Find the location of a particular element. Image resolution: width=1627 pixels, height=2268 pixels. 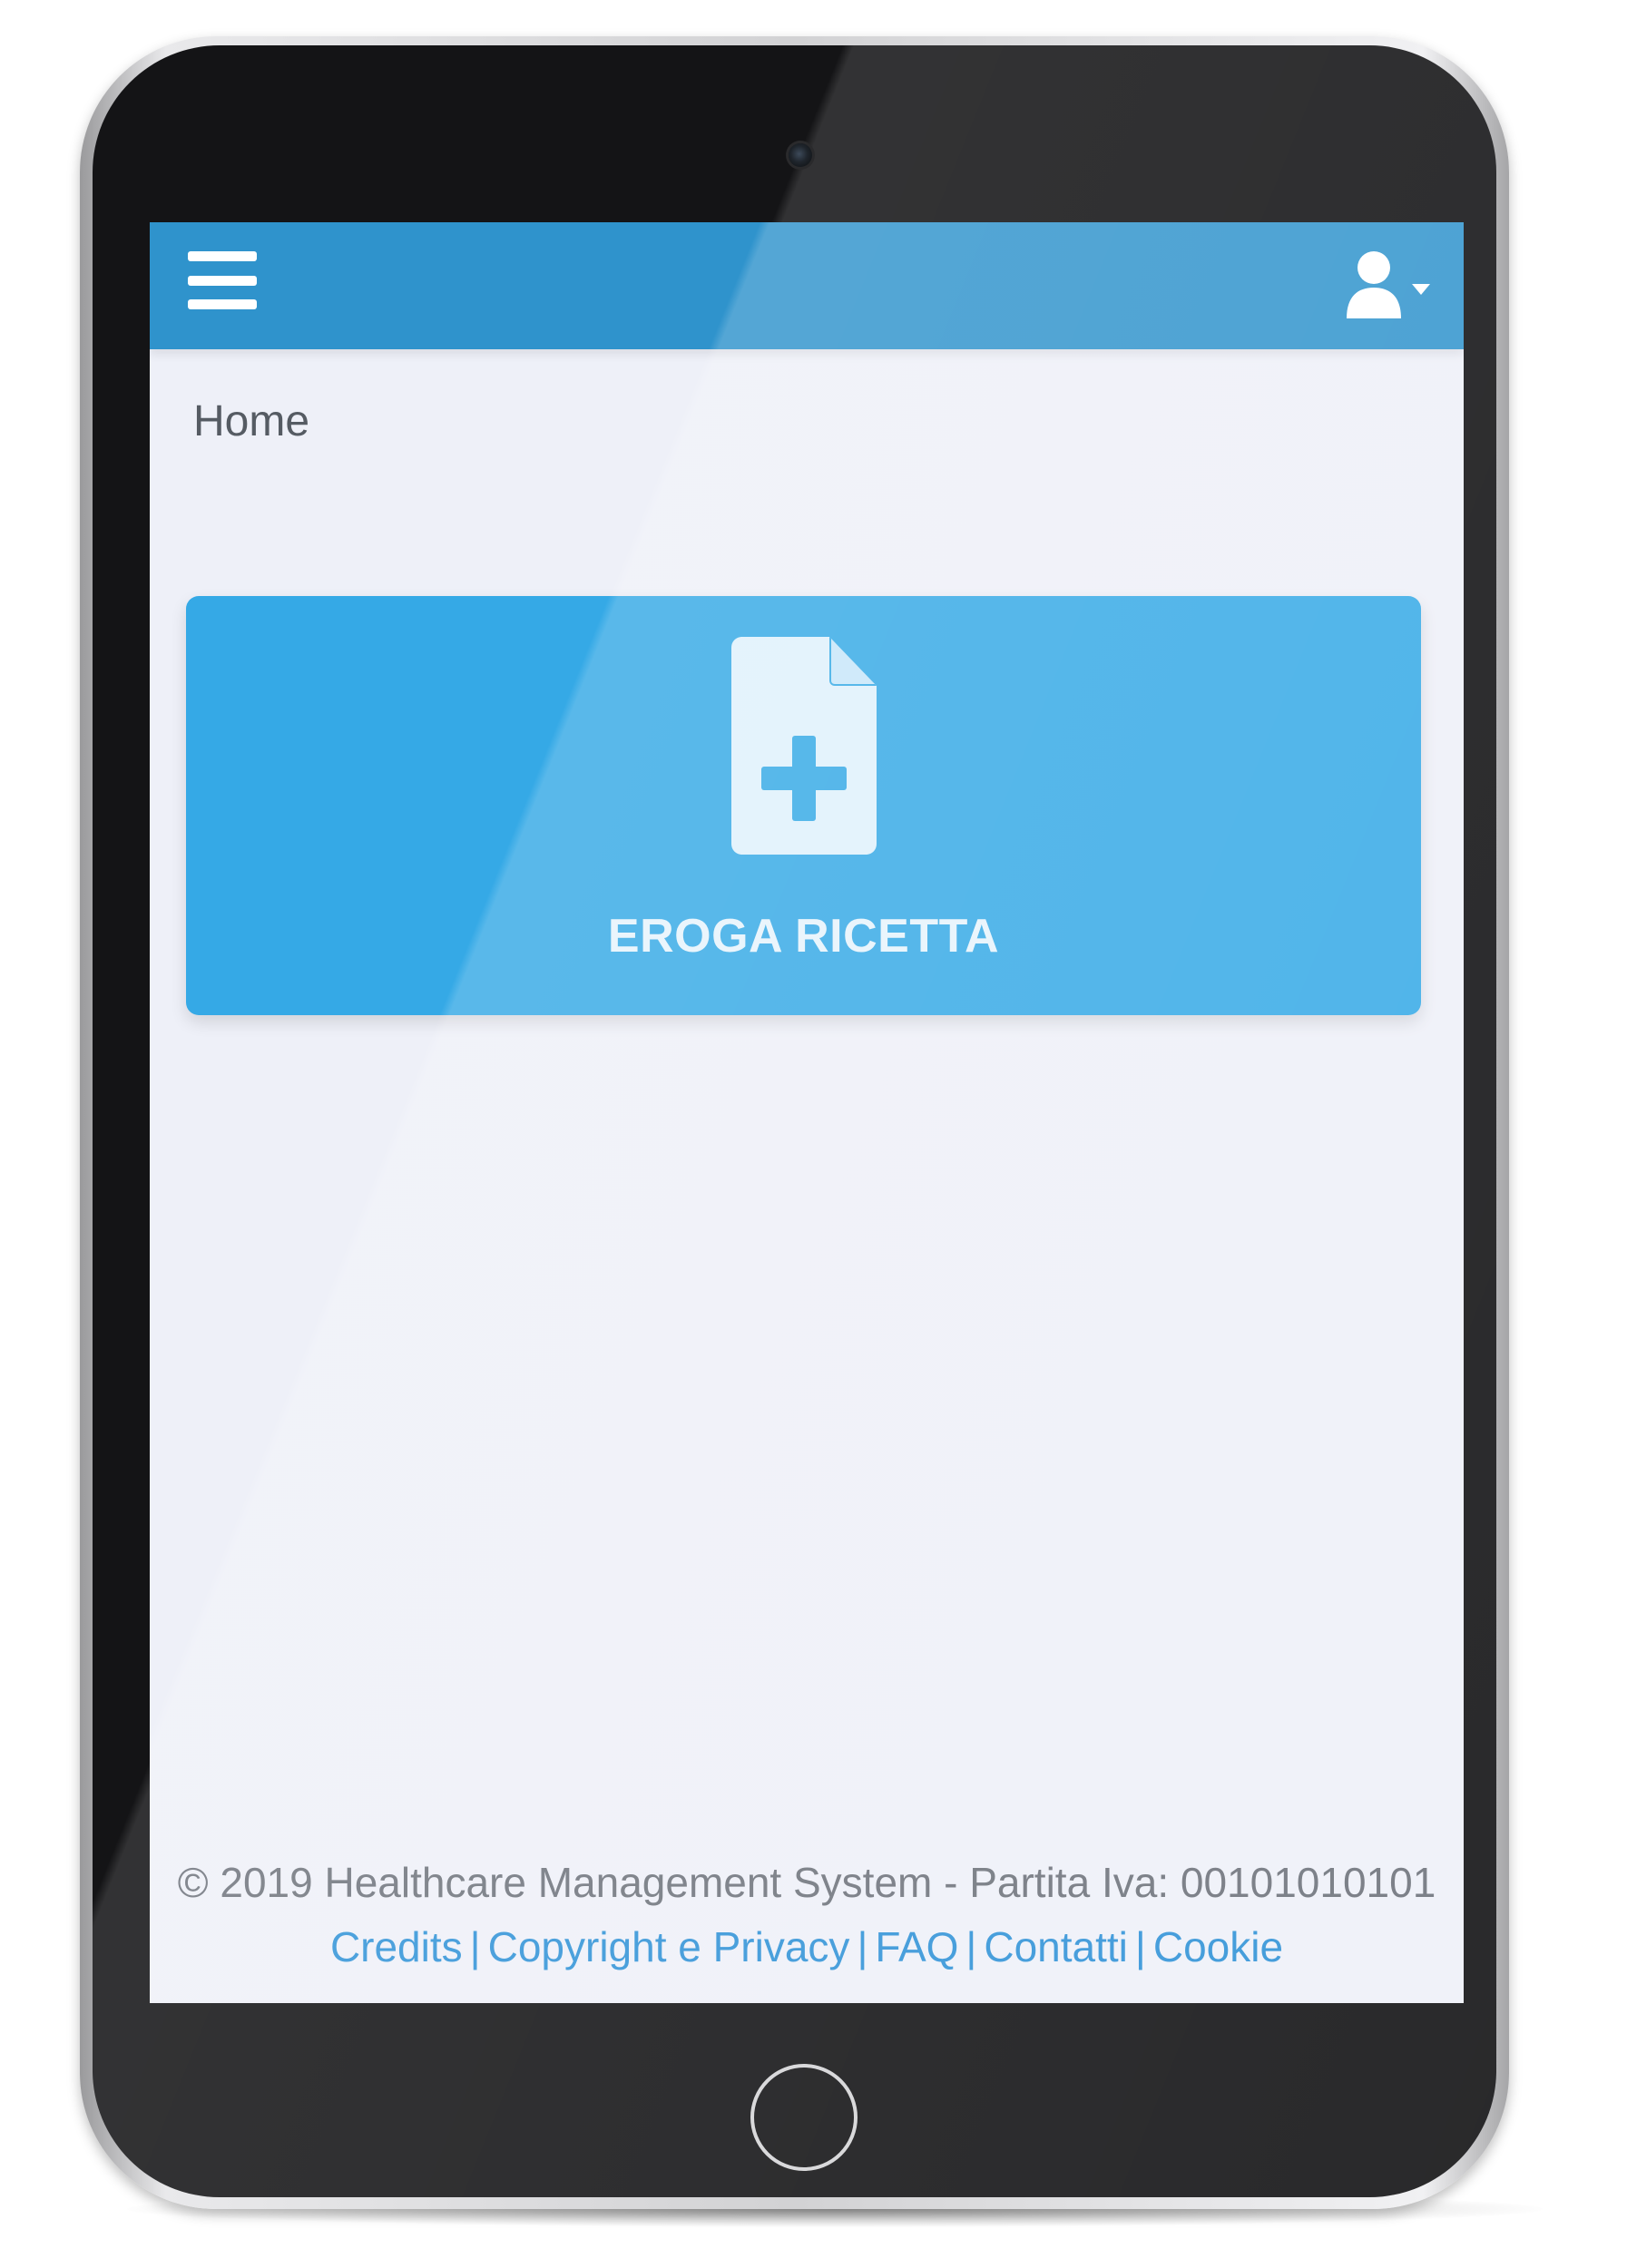

prescription-document-icon is located at coordinates (804, 746).